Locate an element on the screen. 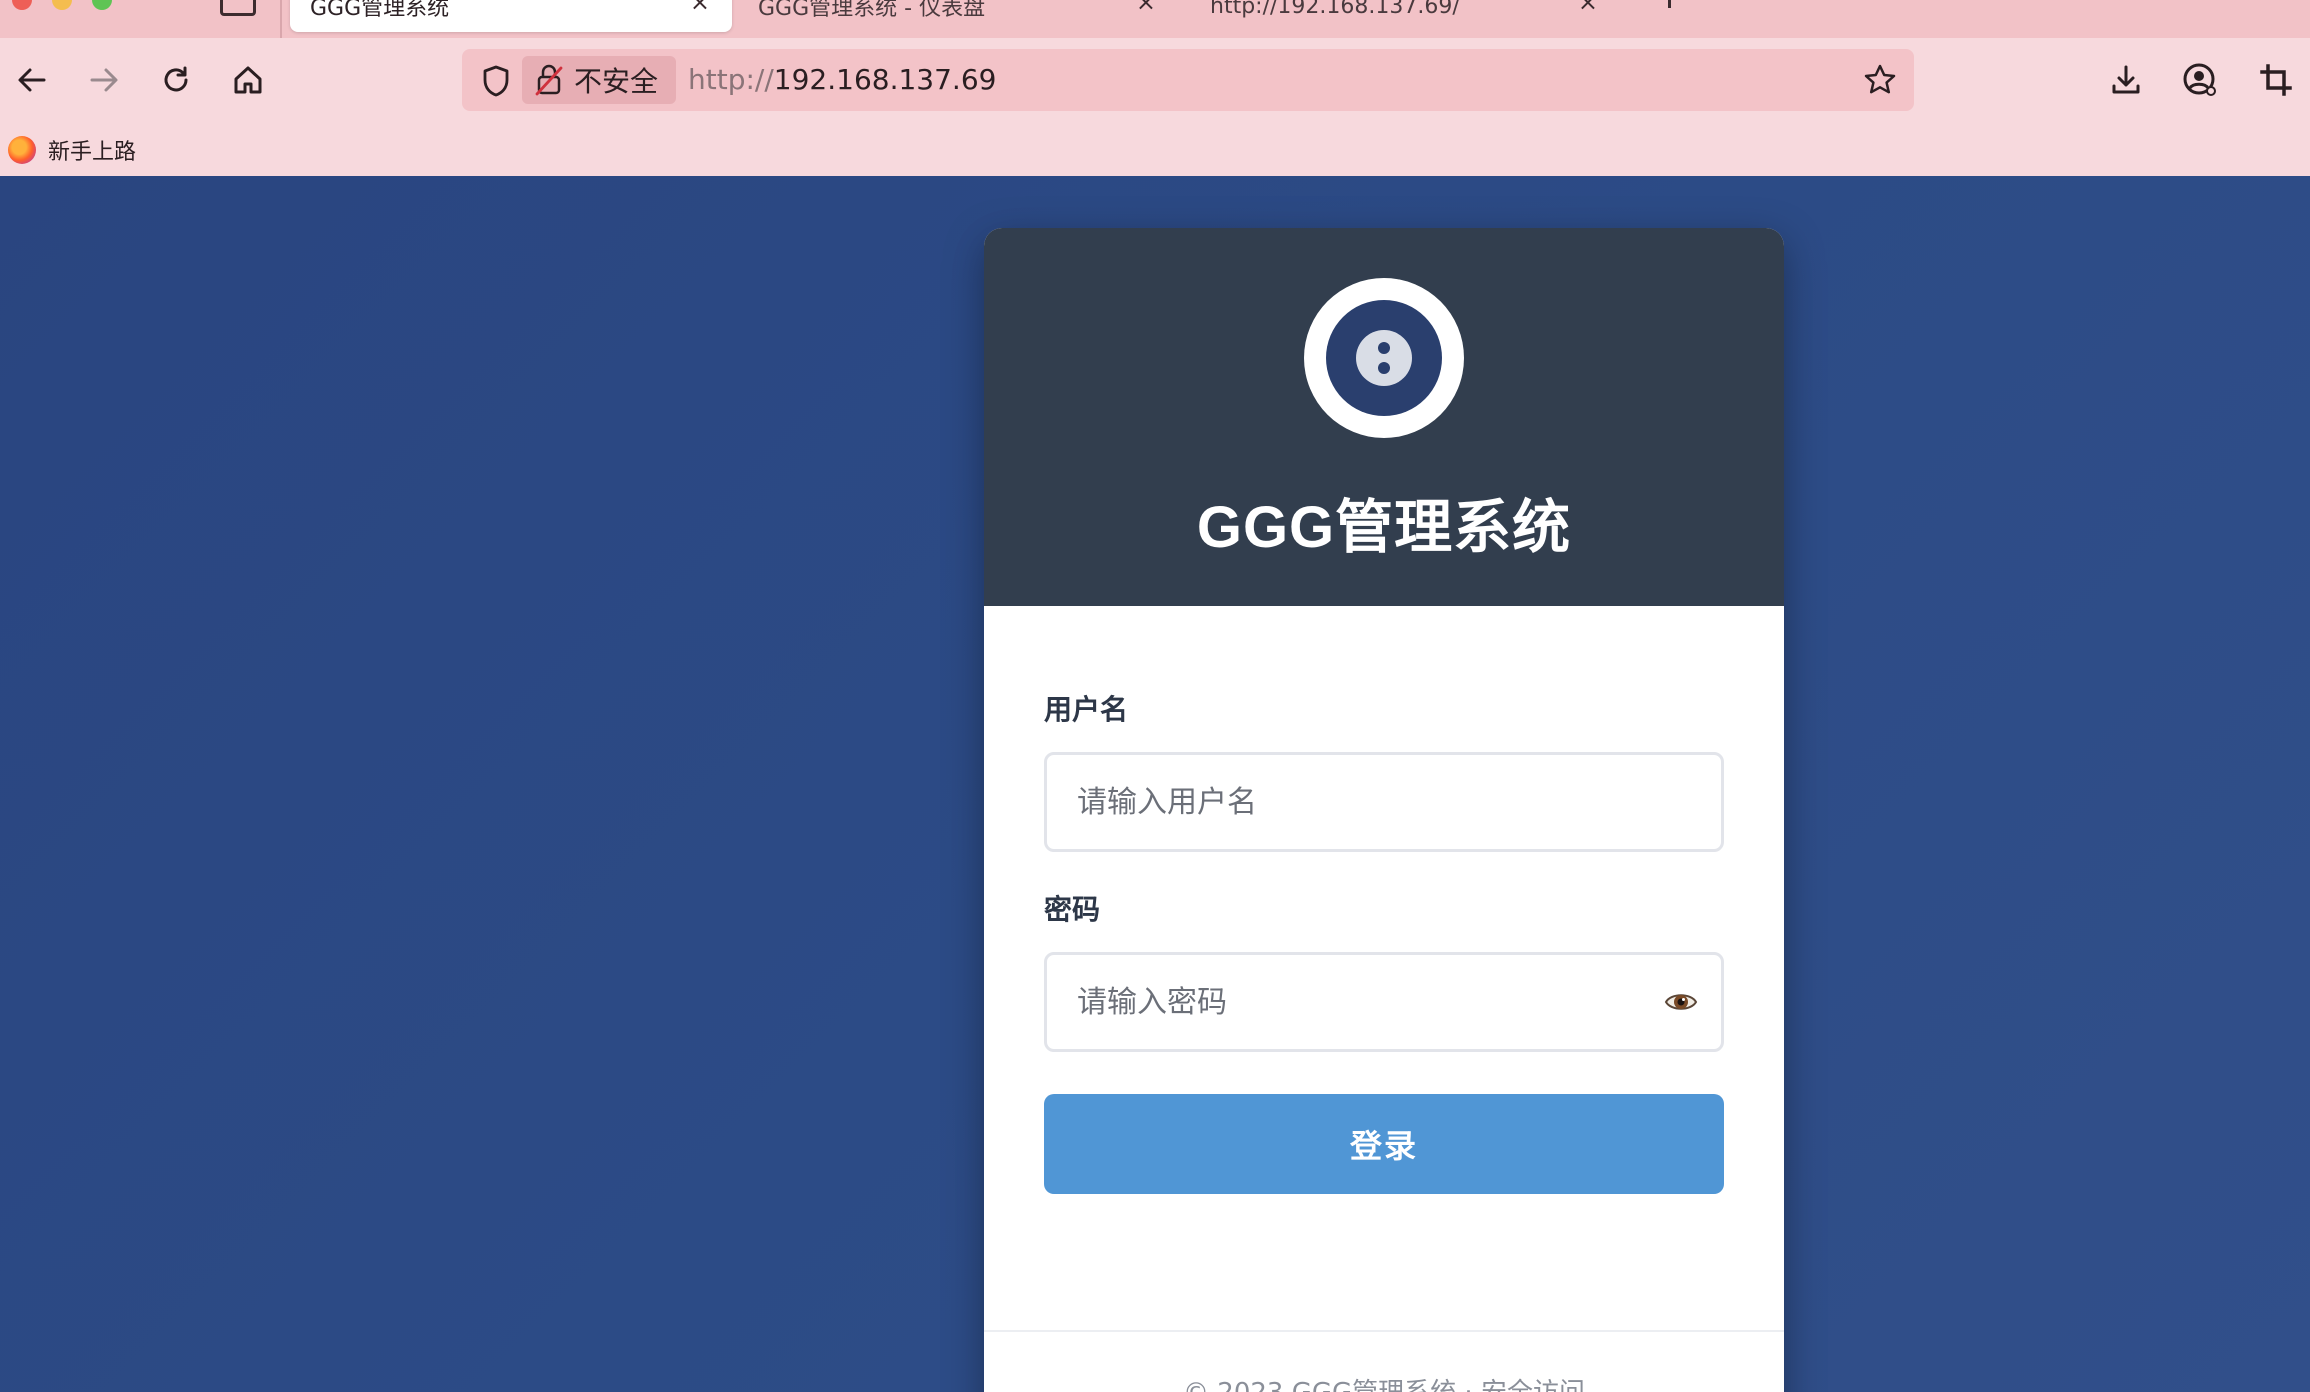  download-icon is located at coordinates (2126, 79).